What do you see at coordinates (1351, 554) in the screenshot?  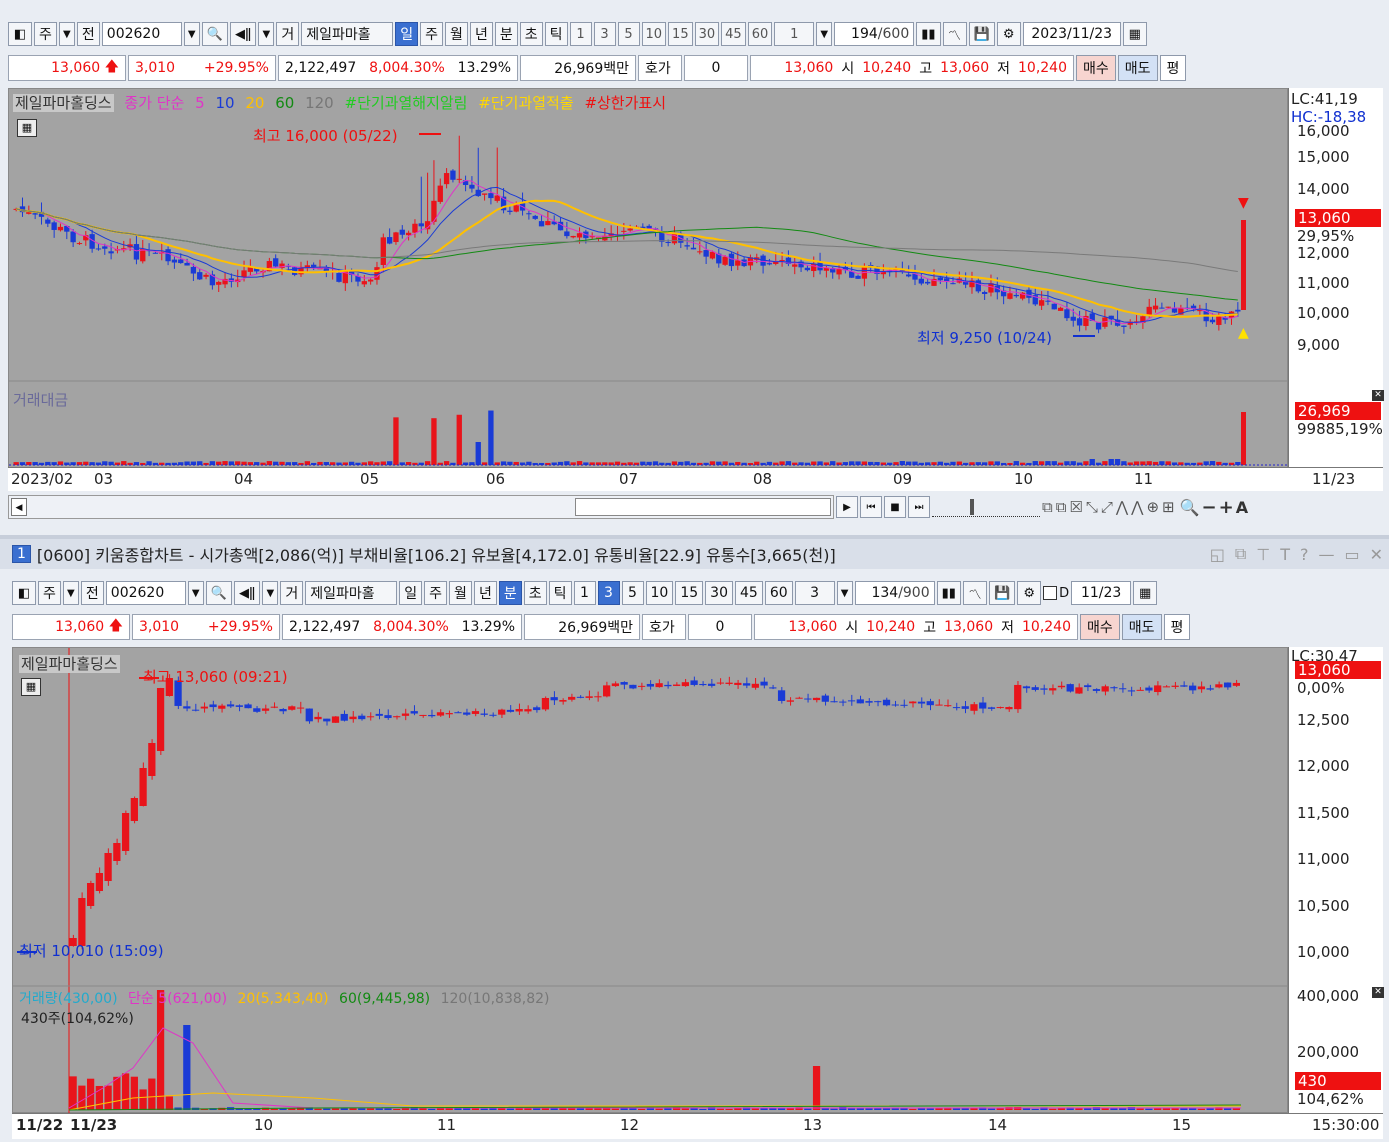 I see `maximize-icon: ▭` at bounding box center [1351, 554].